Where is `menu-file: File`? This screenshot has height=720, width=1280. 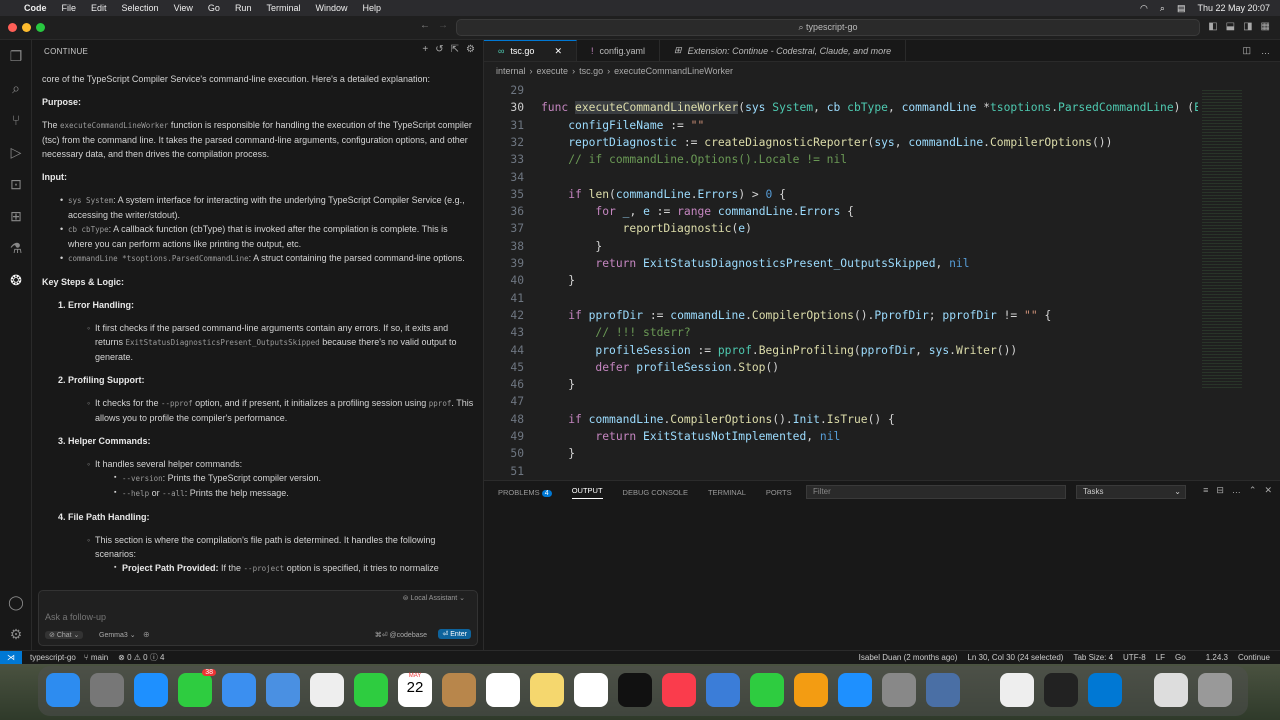 menu-file: File is located at coordinates (69, 8).